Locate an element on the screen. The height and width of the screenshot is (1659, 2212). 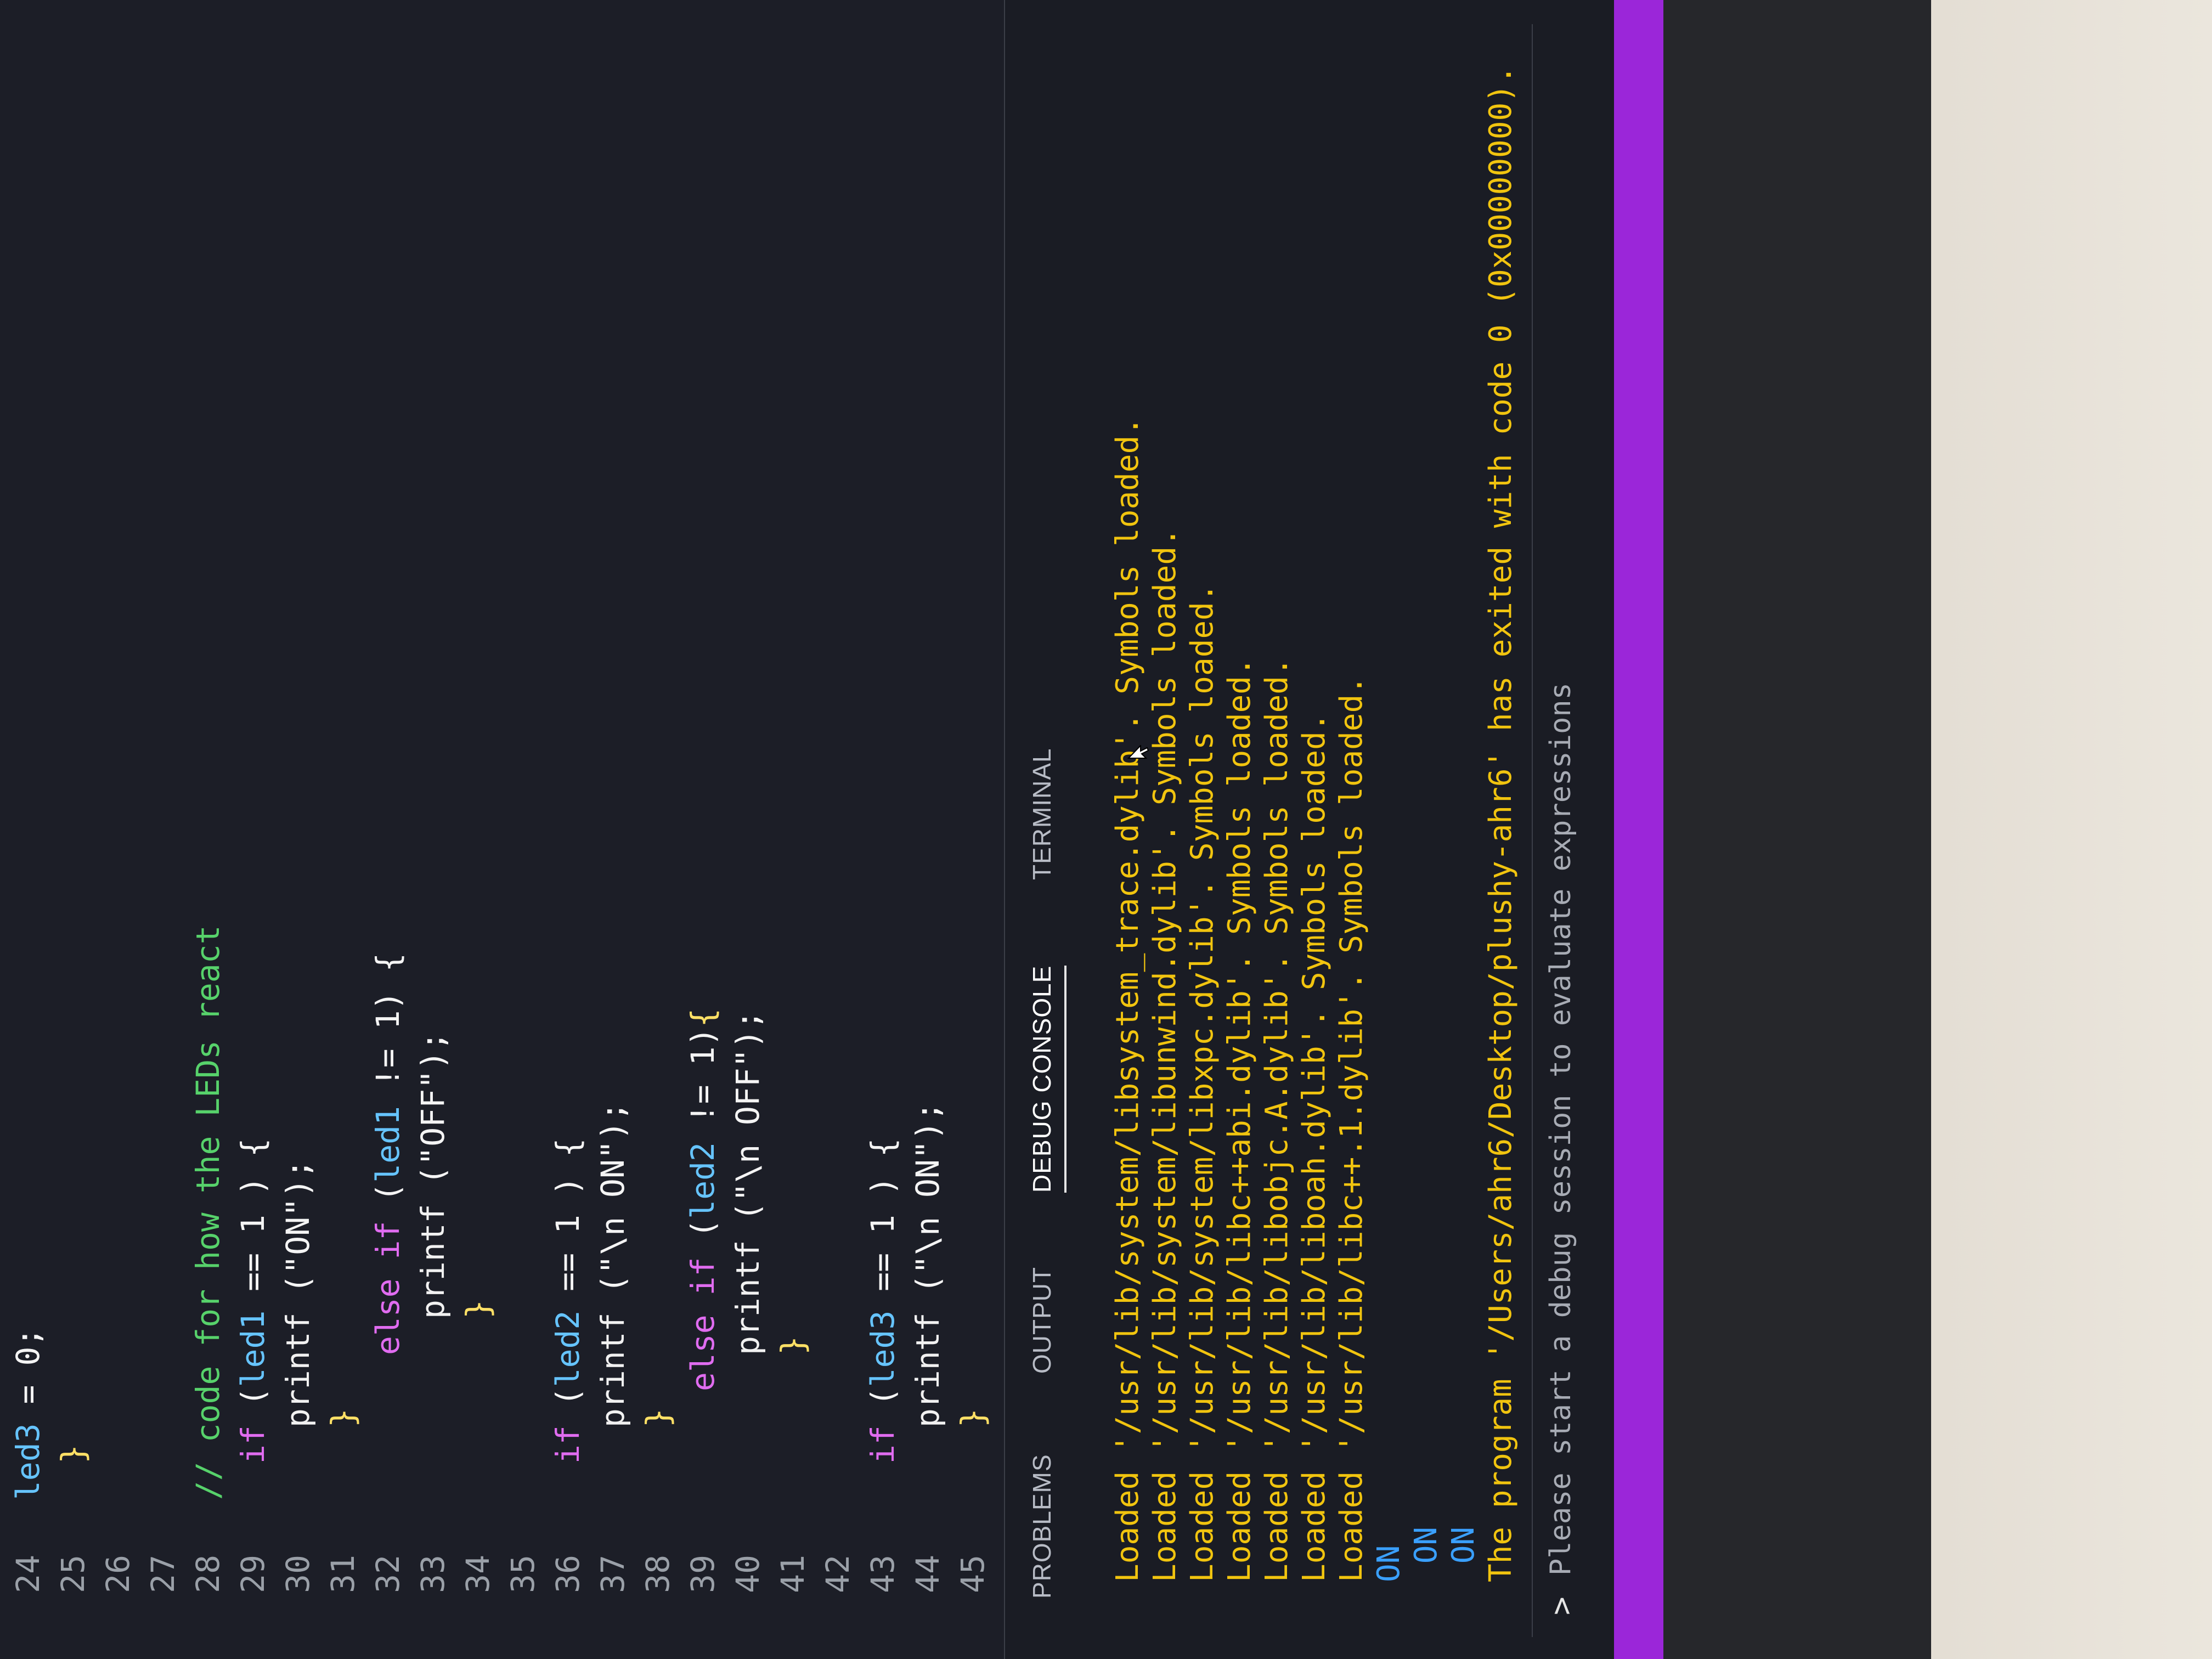
code-line: 25} is located at coordinates (73, 830).